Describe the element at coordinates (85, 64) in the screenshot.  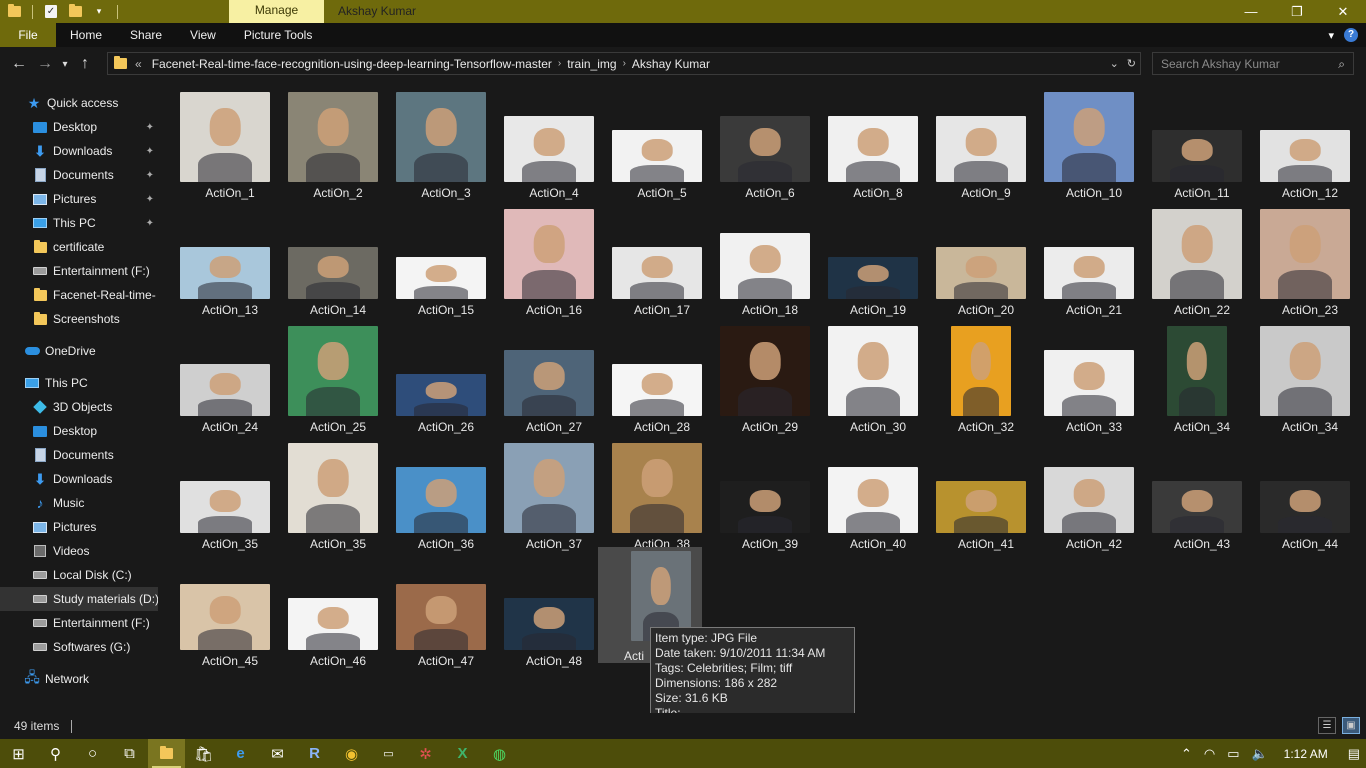
I see `up-icon: ↑` at that location.